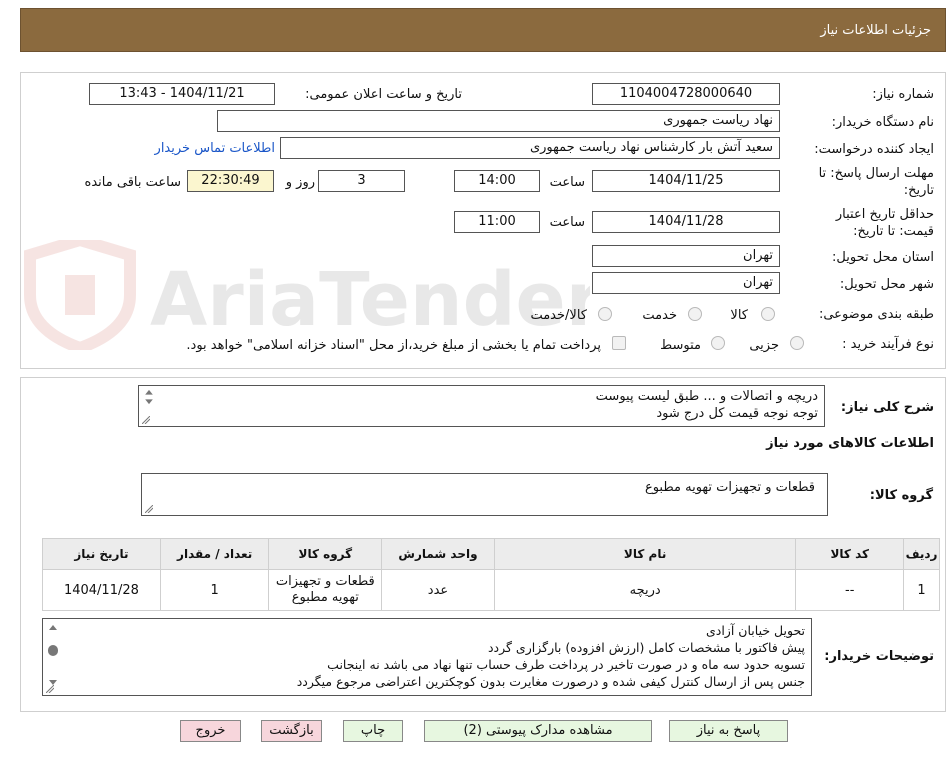 This screenshot has height=764, width=951. What do you see at coordinates (921, 590) in the screenshot?
I see `cell-row: 1` at bounding box center [921, 590].